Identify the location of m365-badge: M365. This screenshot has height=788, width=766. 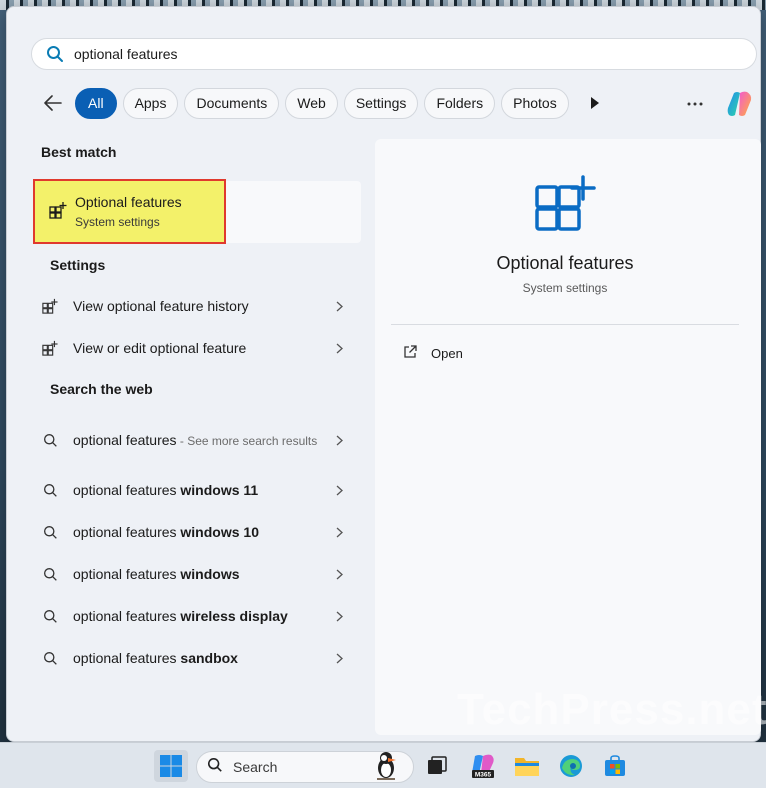
(483, 775).